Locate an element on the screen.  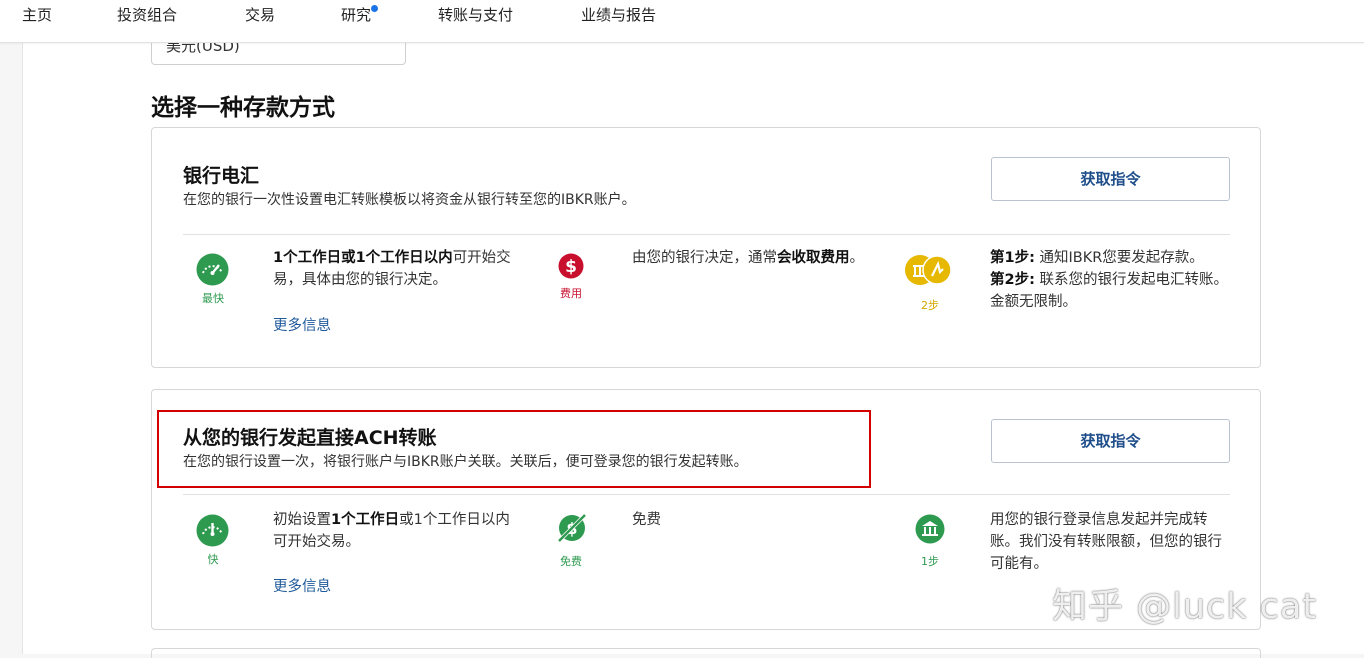
no-fee-icon: $ is located at coordinates (572, 528).